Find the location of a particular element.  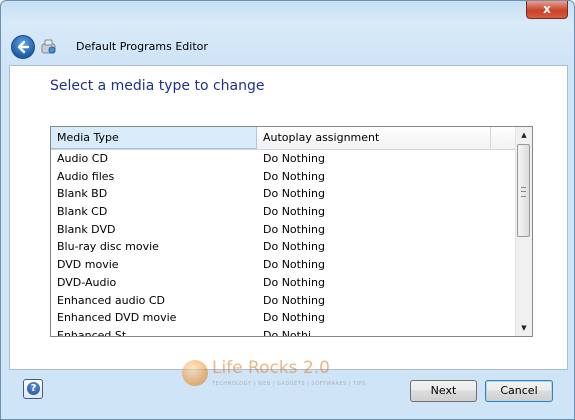

media-type-cell: Enhanced DVD movie is located at coordinates (117, 318).